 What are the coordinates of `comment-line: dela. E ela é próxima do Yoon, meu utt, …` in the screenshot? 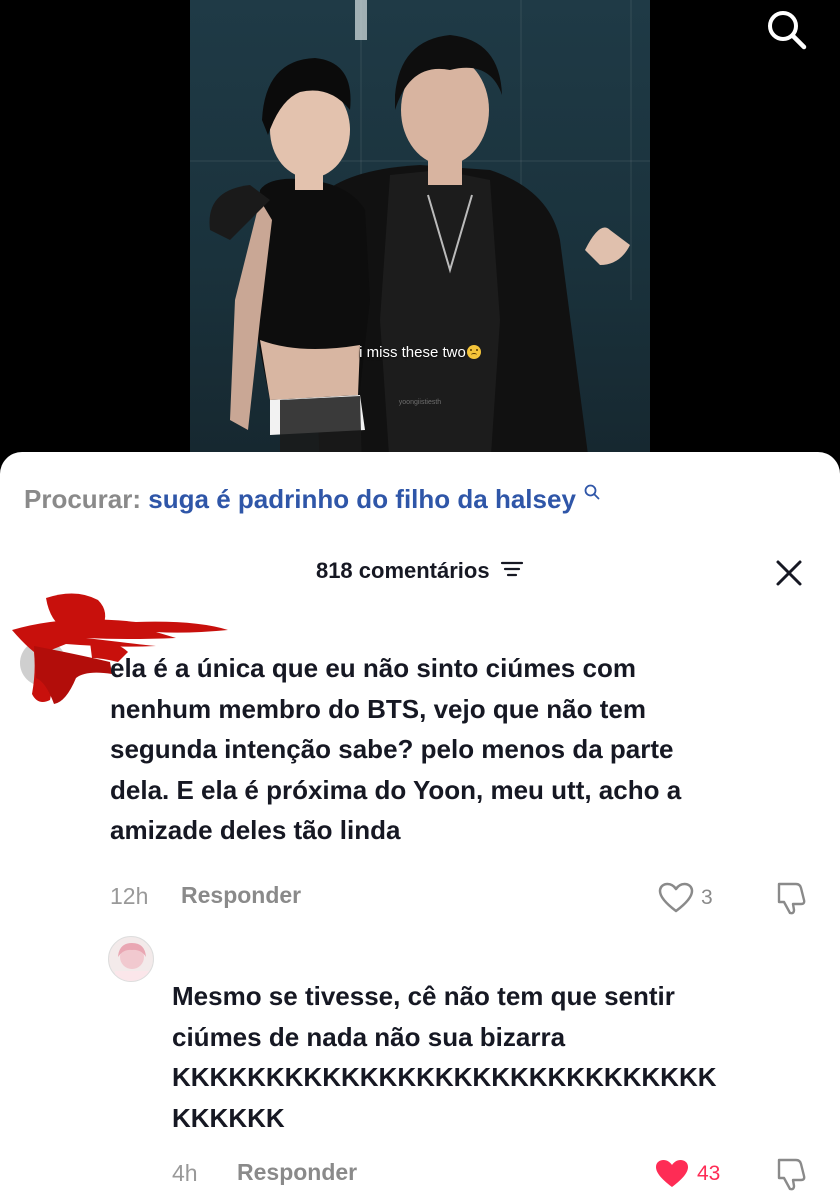 It's located at (396, 789).